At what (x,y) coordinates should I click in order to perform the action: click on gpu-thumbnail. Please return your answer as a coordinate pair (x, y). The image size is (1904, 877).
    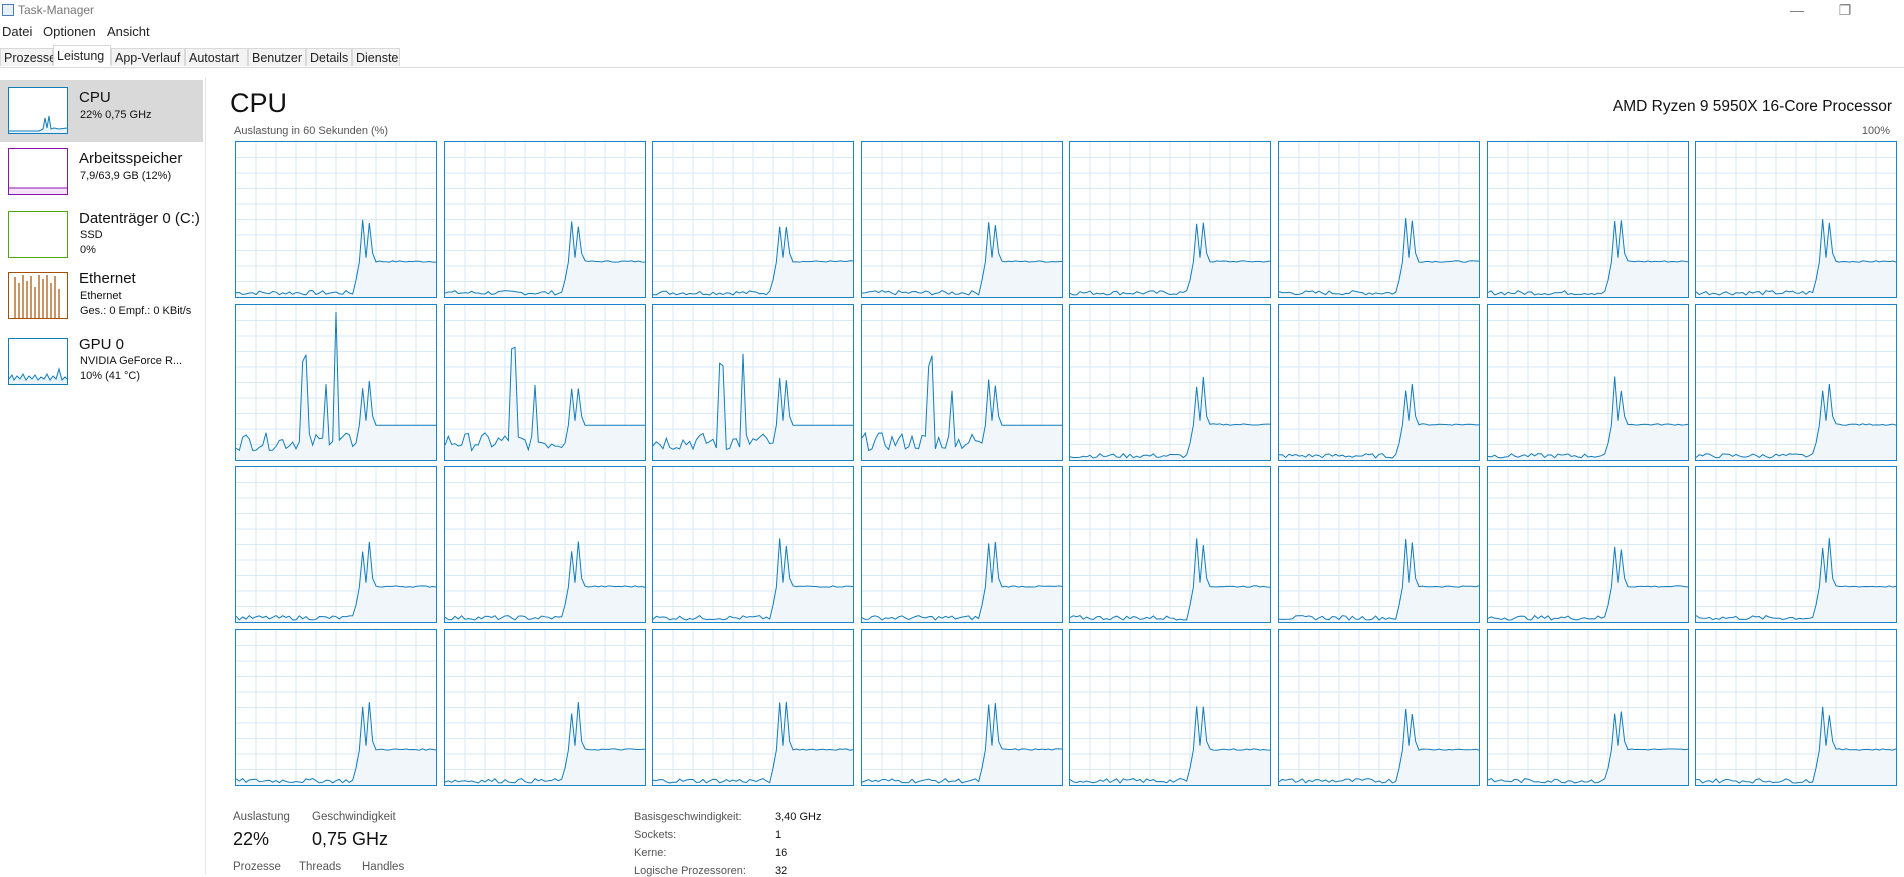
    Looking at the image, I should click on (38, 361).